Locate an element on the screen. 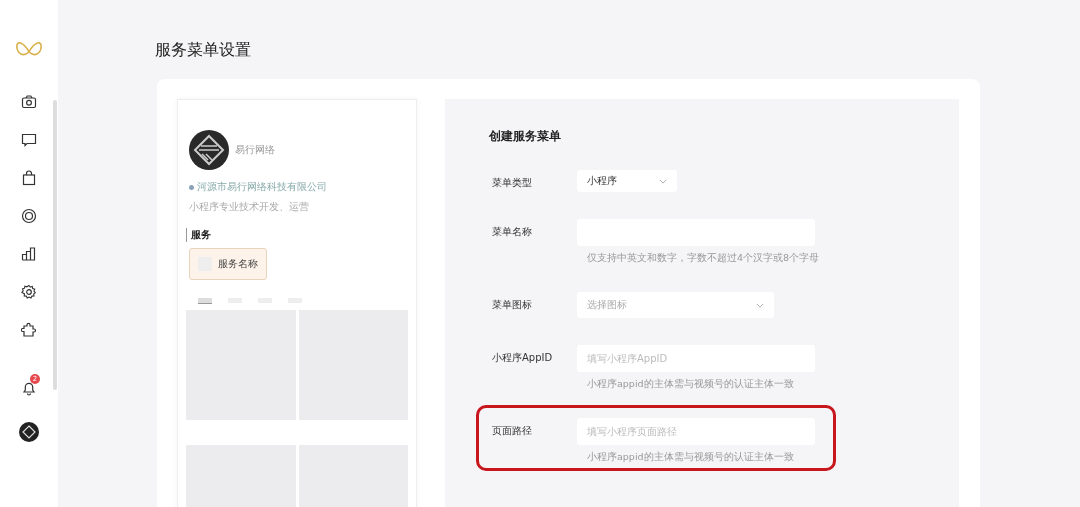 Image resolution: width=1080 pixels, height=507 pixels. field-label: 小程序AppID is located at coordinates (523, 358).